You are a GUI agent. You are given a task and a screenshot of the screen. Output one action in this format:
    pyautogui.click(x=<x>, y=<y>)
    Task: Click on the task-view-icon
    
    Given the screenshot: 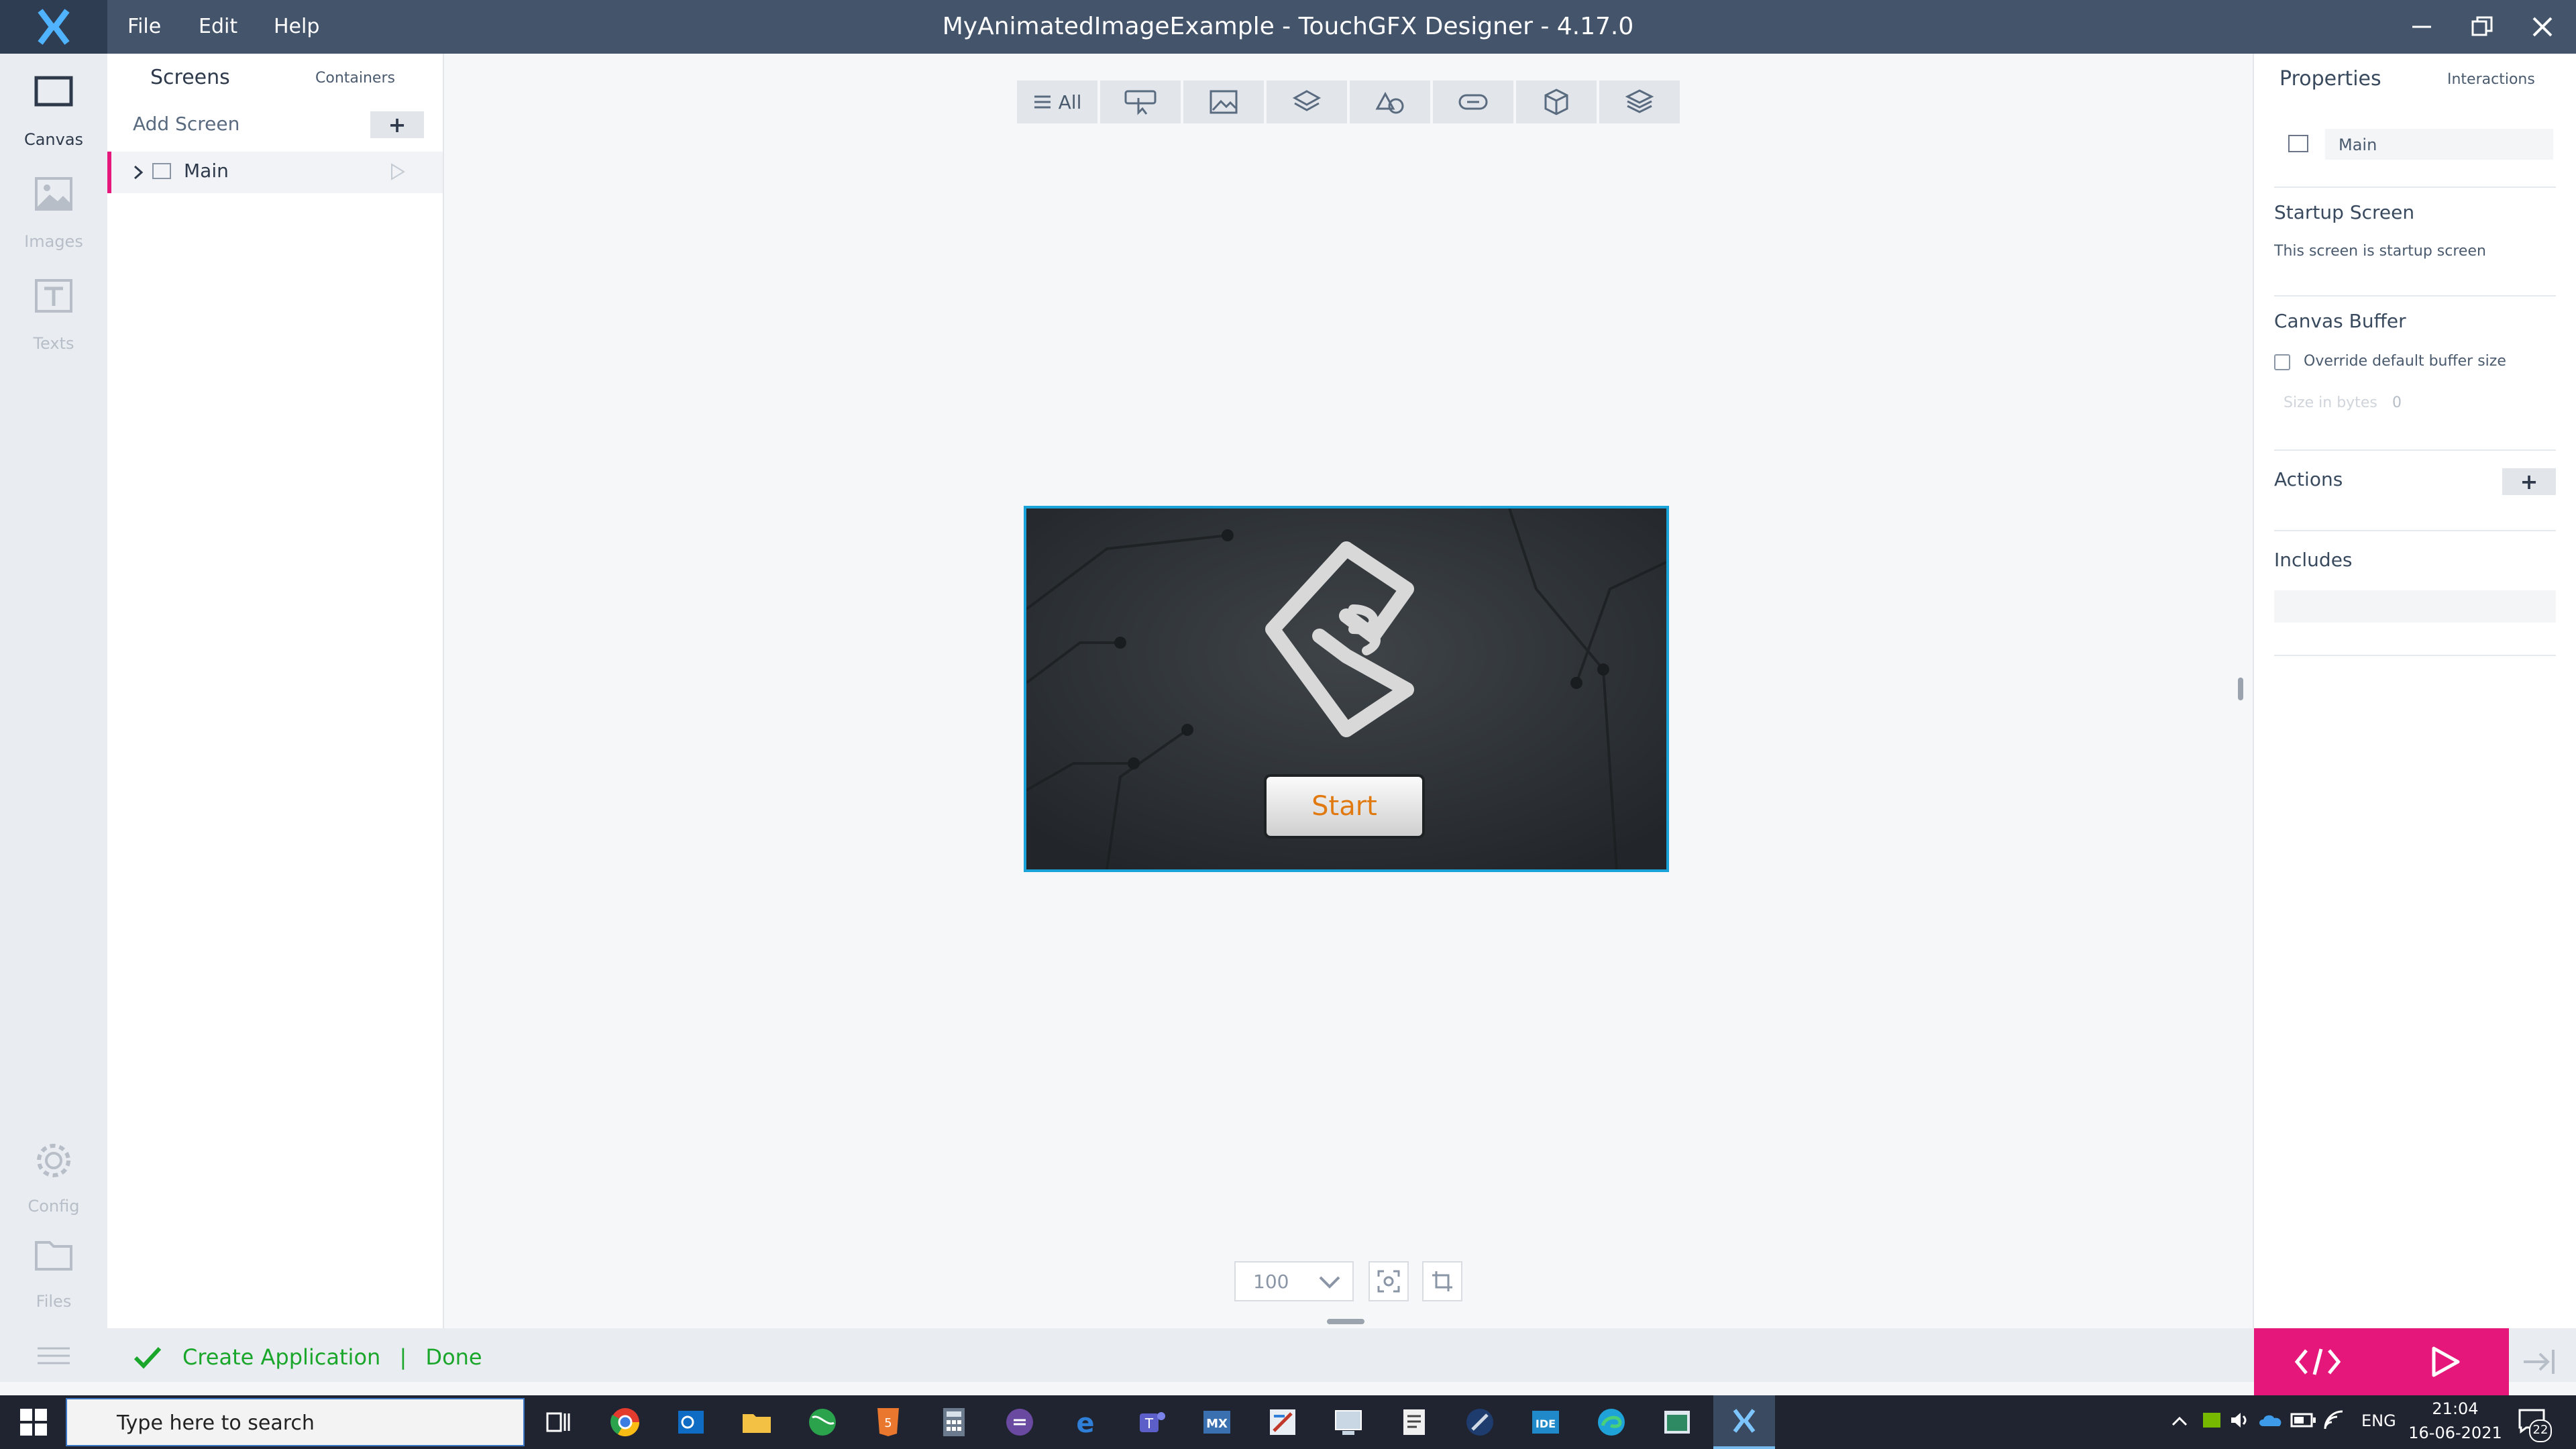 What is the action you would take?
    pyautogui.click(x=558, y=1422)
    